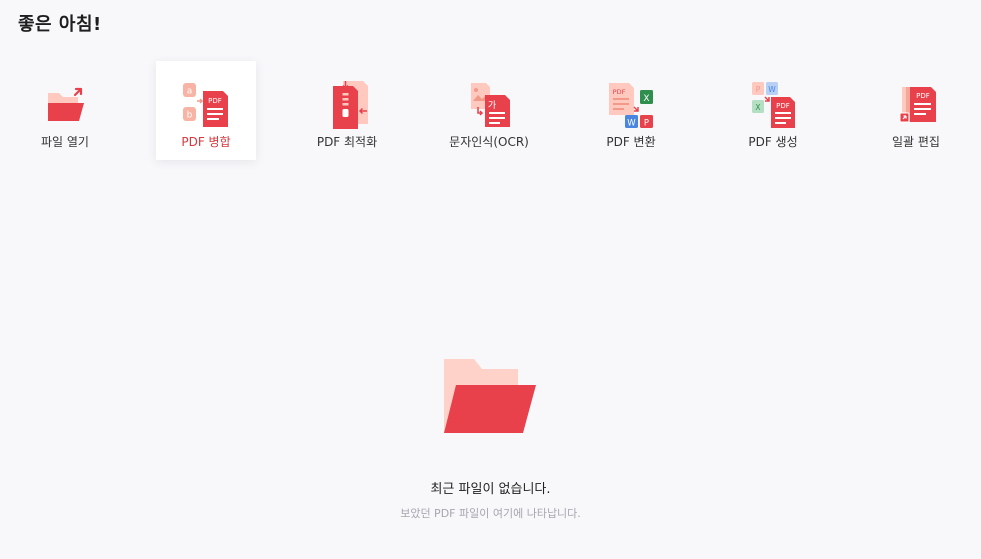 Image resolution: width=981 pixels, height=559 pixels. I want to click on greeting-title: 좋은 아침!, so click(60, 24).